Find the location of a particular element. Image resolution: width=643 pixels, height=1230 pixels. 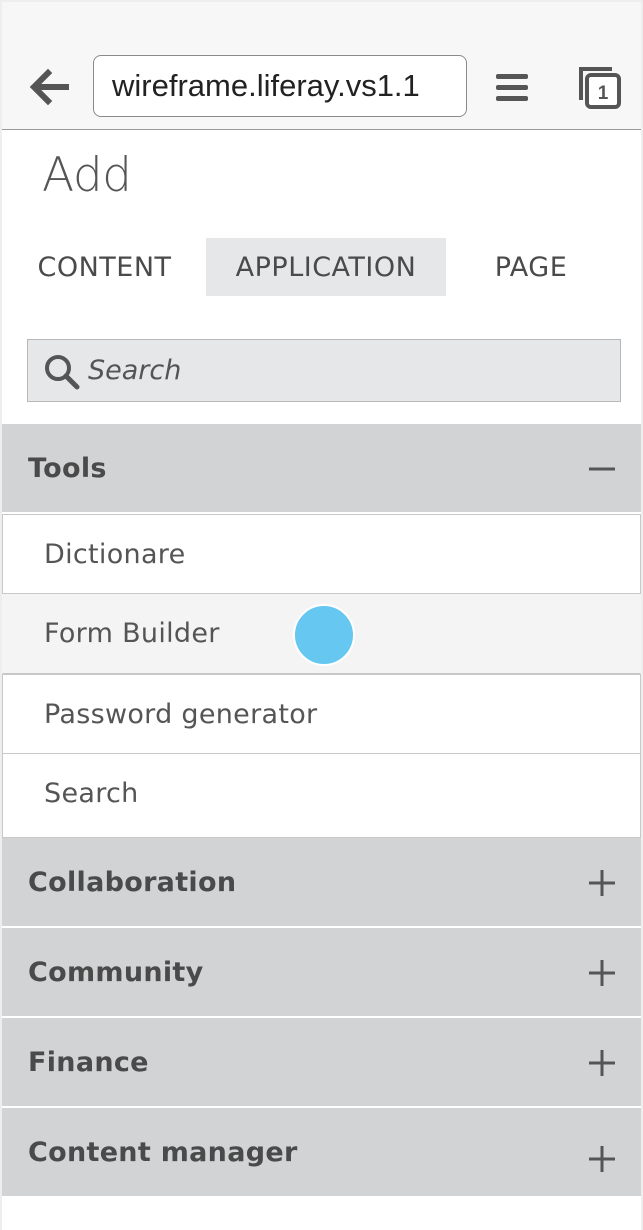

list-item-label: Dictionare is located at coordinates (115, 554).